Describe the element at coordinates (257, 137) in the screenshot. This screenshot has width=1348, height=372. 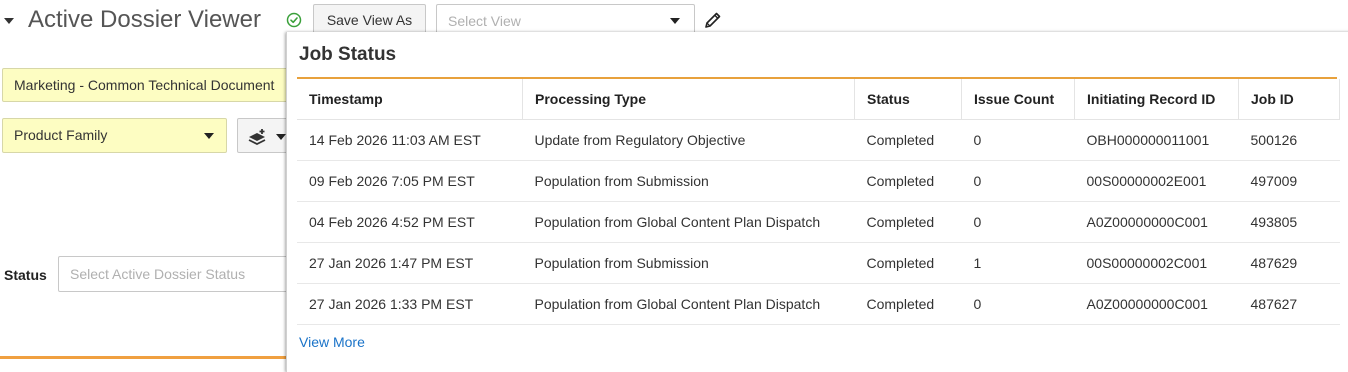
I see `layers-add-icon` at that location.